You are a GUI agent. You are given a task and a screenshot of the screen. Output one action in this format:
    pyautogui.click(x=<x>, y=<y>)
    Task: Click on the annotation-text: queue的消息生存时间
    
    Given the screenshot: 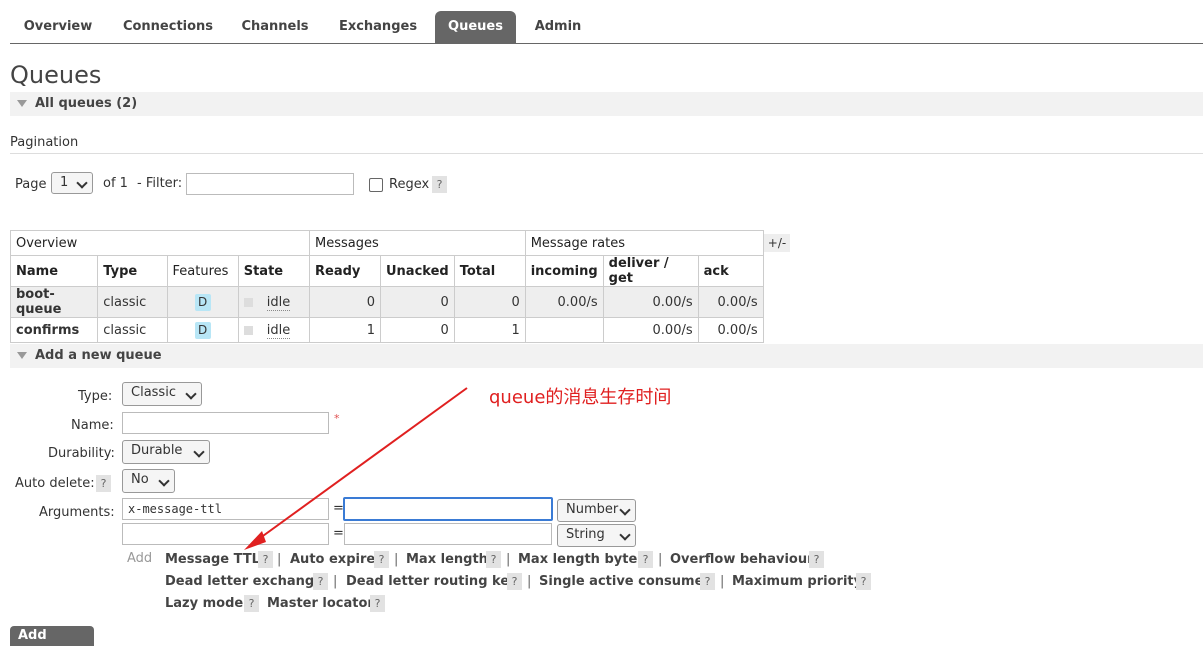 What is the action you would take?
    pyautogui.click(x=580, y=397)
    